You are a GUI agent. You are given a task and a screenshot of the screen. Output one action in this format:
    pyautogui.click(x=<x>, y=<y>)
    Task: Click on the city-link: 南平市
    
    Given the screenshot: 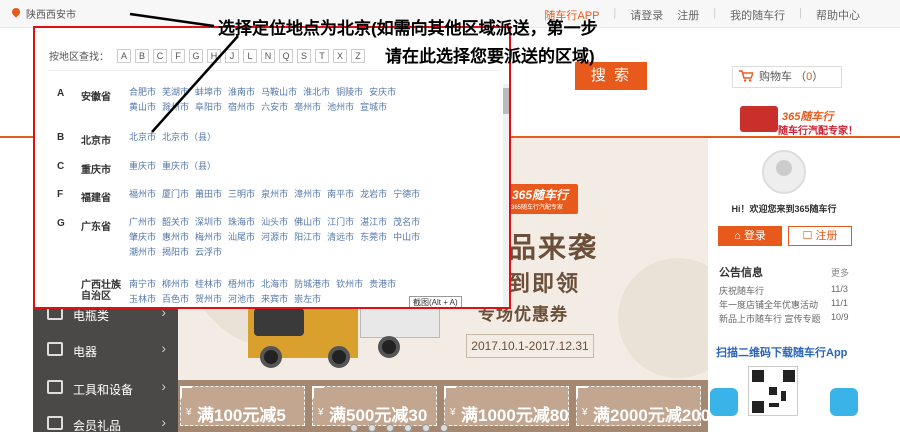 What is the action you would take?
    pyautogui.click(x=340, y=194)
    